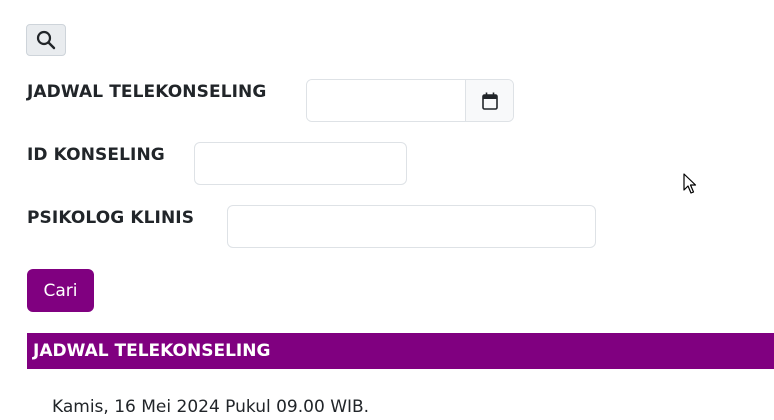 This screenshot has width=774, height=420. I want to click on date-picker-button, so click(489, 100).